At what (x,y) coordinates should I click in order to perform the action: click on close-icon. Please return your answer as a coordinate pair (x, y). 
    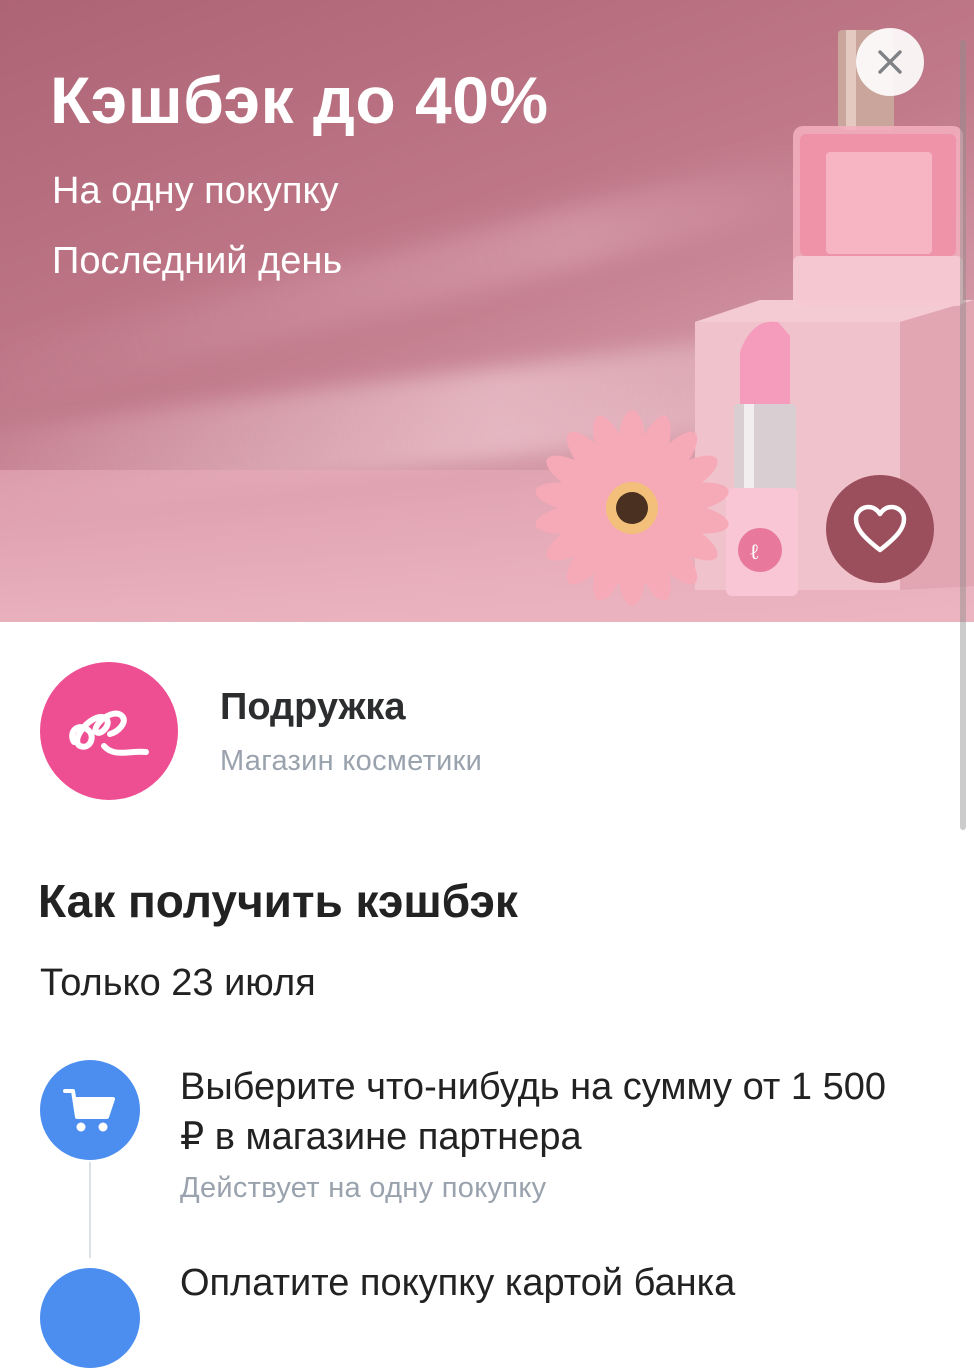
    Looking at the image, I should click on (890, 62).